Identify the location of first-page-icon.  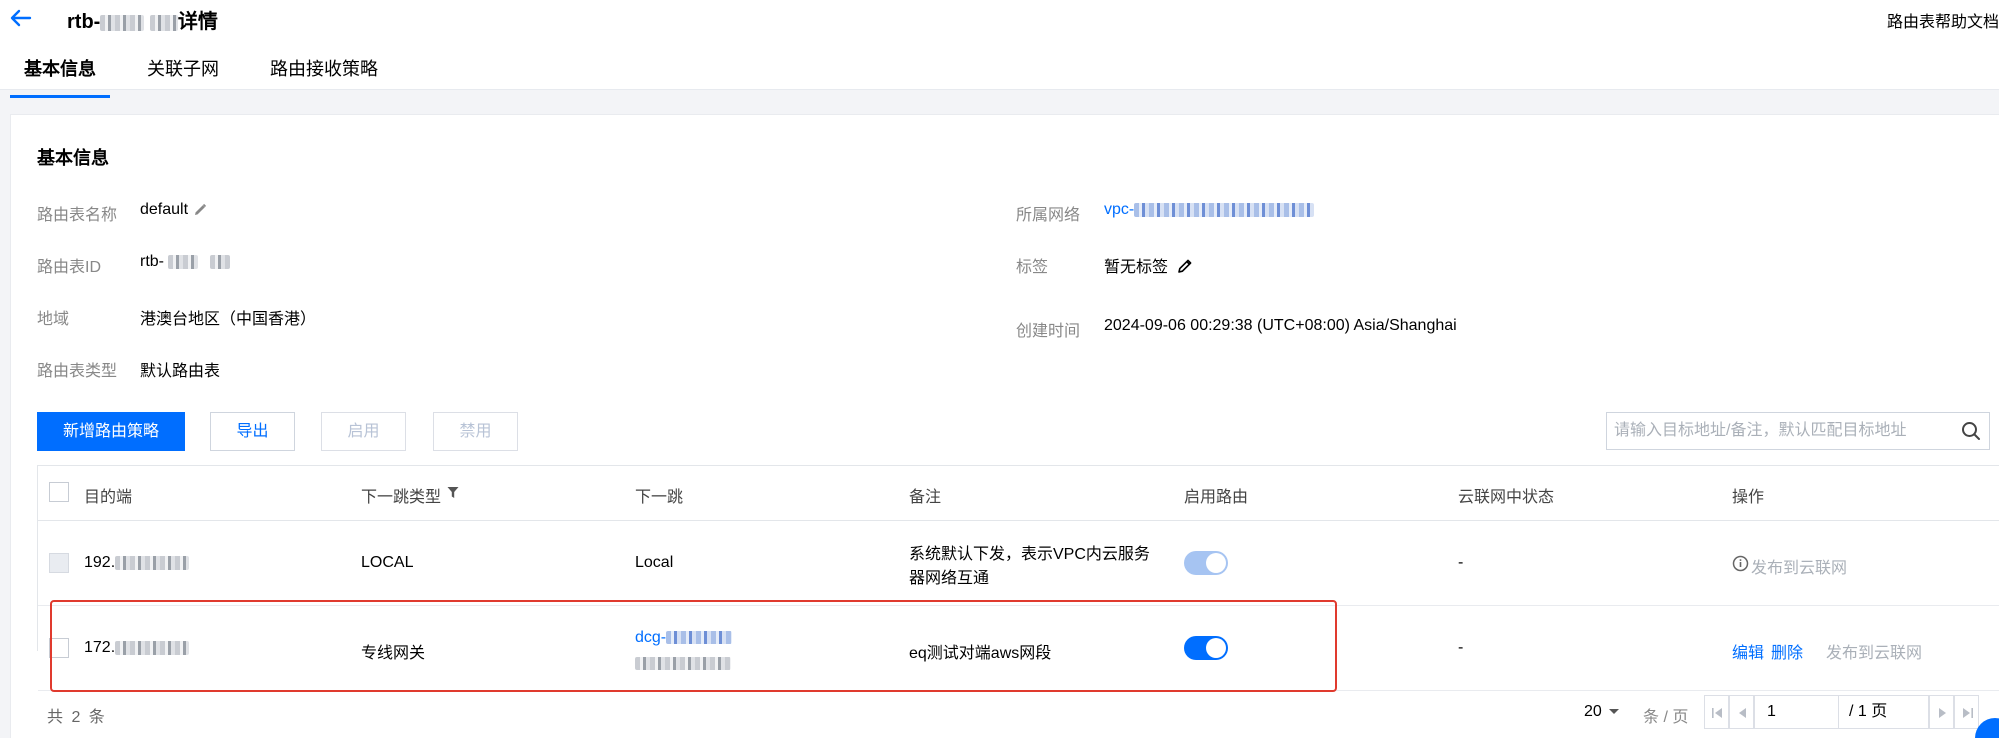
(1716, 712).